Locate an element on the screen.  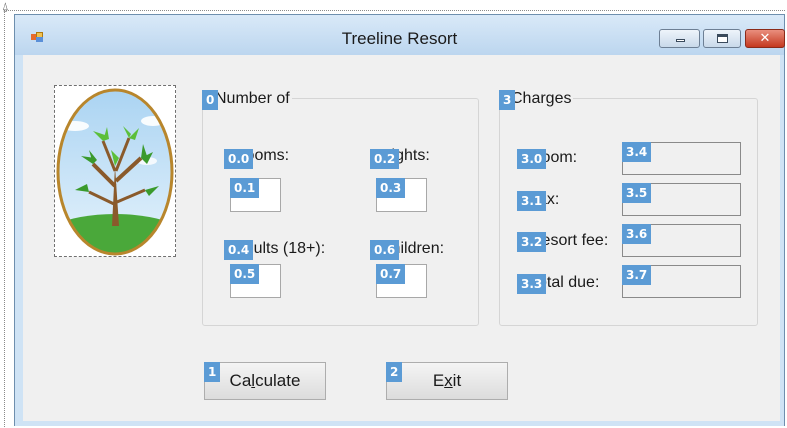
tree-picture-box is located at coordinates (115, 171).